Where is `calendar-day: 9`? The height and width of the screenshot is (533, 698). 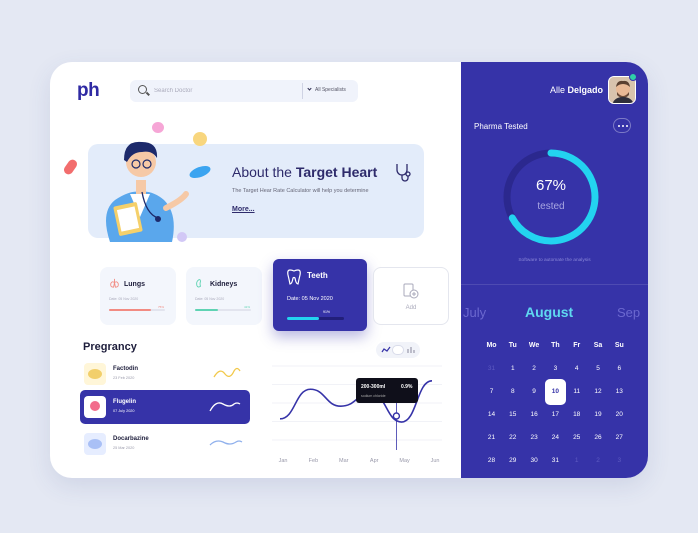 calendar-day: 9 is located at coordinates (534, 391).